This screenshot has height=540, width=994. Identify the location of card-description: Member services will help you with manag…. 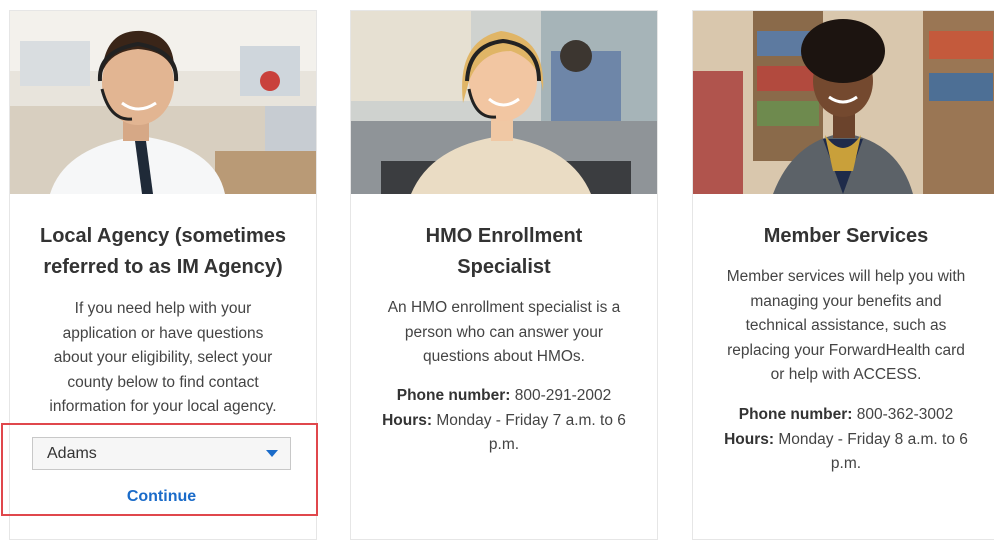
(846, 325).